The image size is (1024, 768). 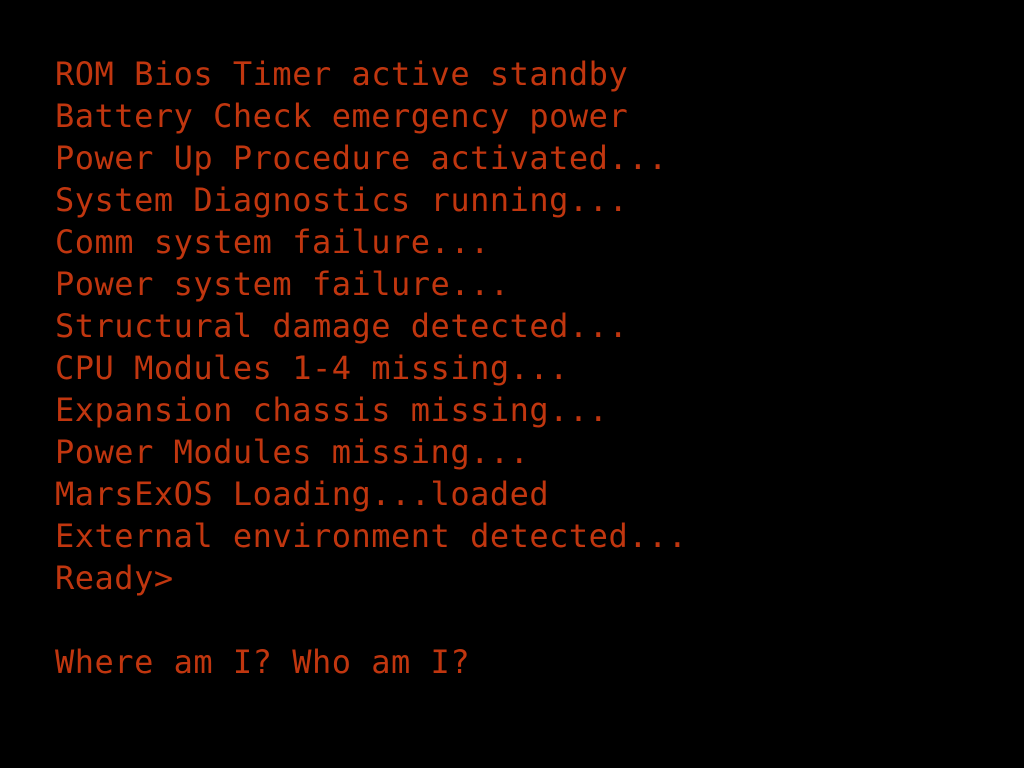 What do you see at coordinates (263, 662) in the screenshot?
I see `terminal-question: Where am I? Who am I?` at bounding box center [263, 662].